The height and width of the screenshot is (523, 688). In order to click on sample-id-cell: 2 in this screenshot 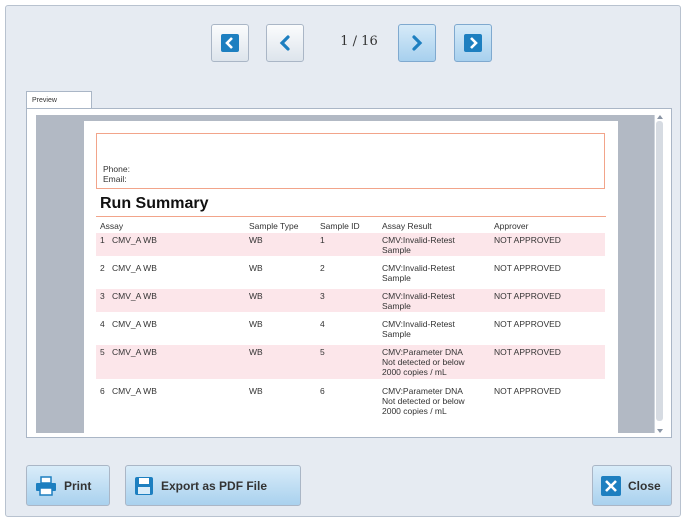, I will do `click(322, 268)`.